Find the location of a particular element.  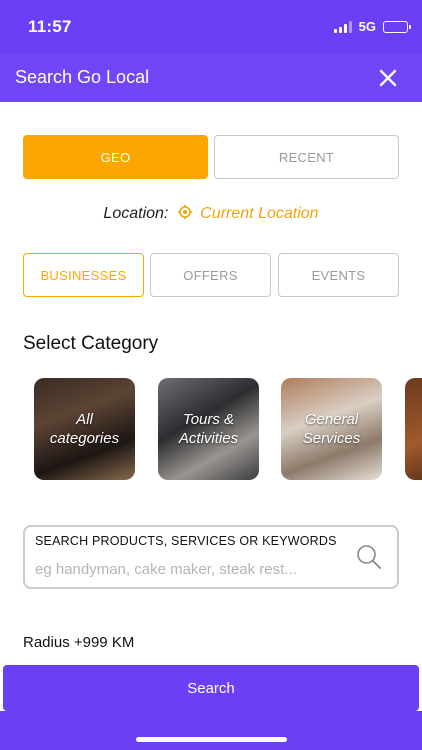

radius-label: Radius +999 KM is located at coordinates (79, 642).